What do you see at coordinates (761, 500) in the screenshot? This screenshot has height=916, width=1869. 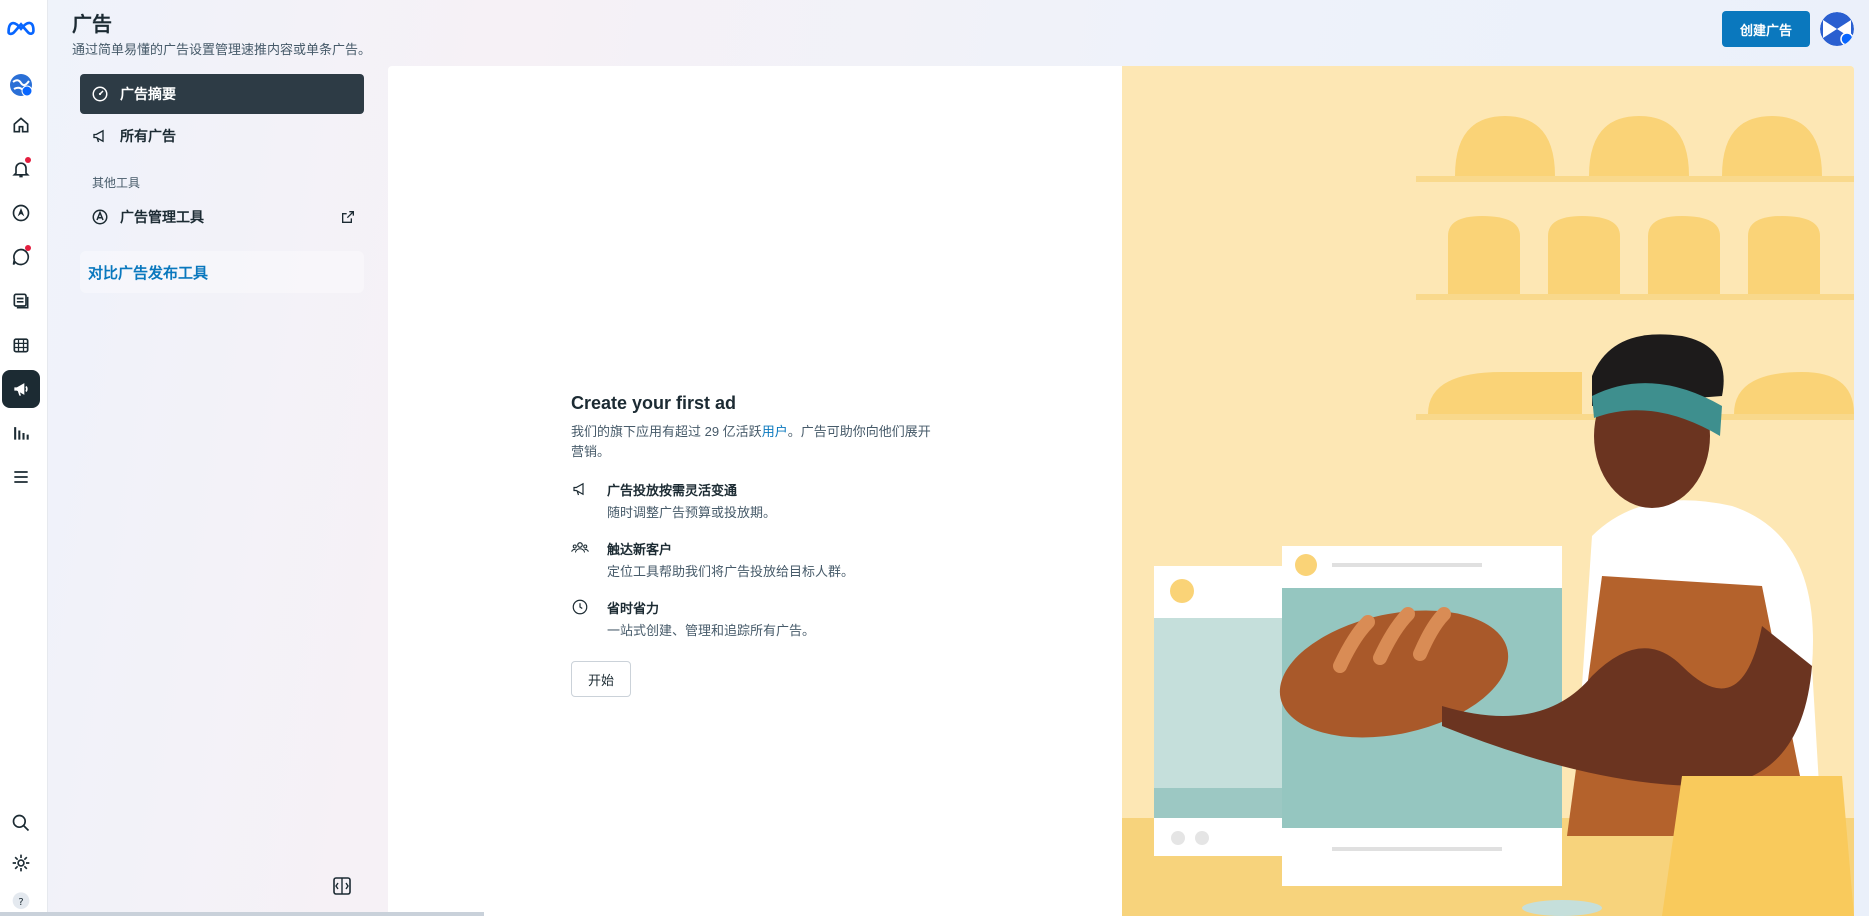 I see `feature-item: 广告投放按需灵活变通 随时调整广告预算或投放期。` at bounding box center [761, 500].